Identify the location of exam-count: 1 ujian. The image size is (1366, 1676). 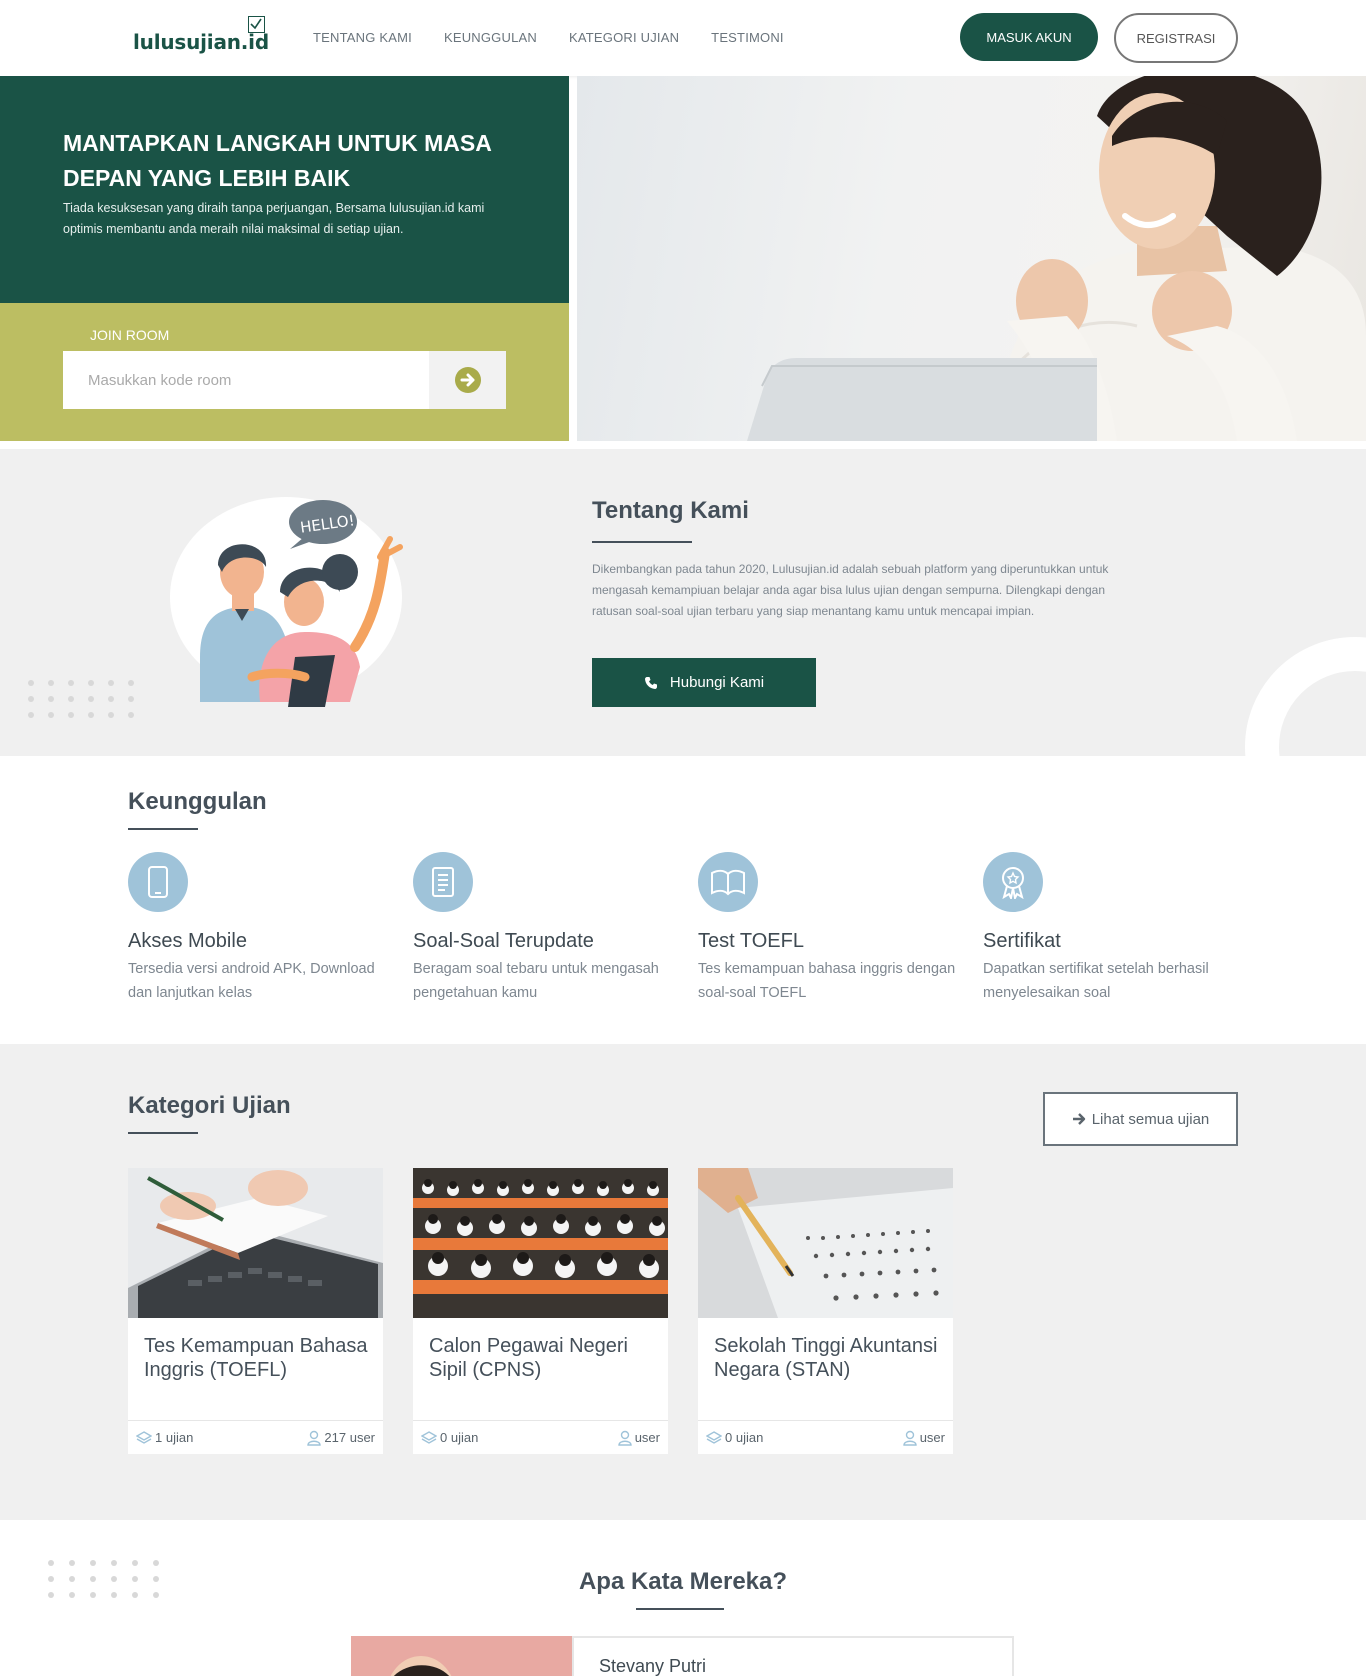
(174, 1437).